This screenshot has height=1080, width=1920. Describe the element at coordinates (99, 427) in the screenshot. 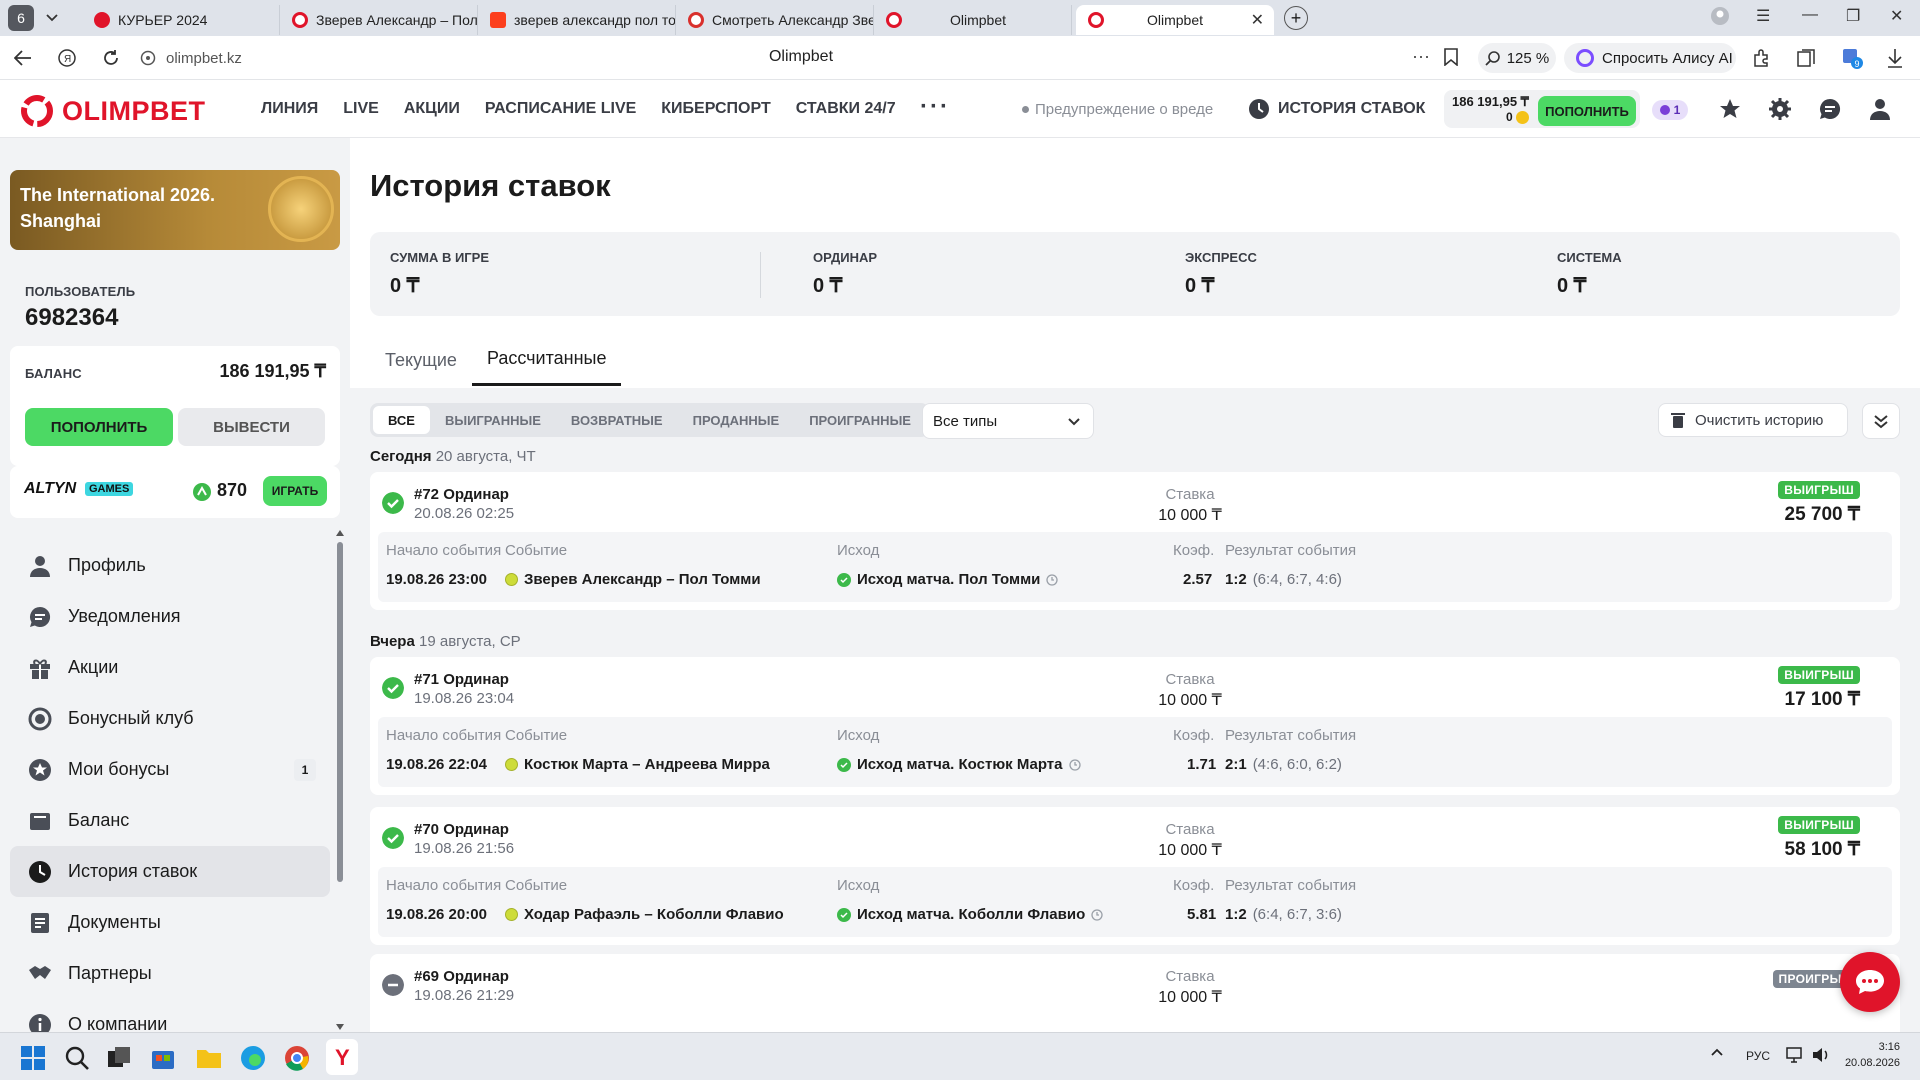

I see `topup-button: ПОПОЛНИТЬ` at that location.